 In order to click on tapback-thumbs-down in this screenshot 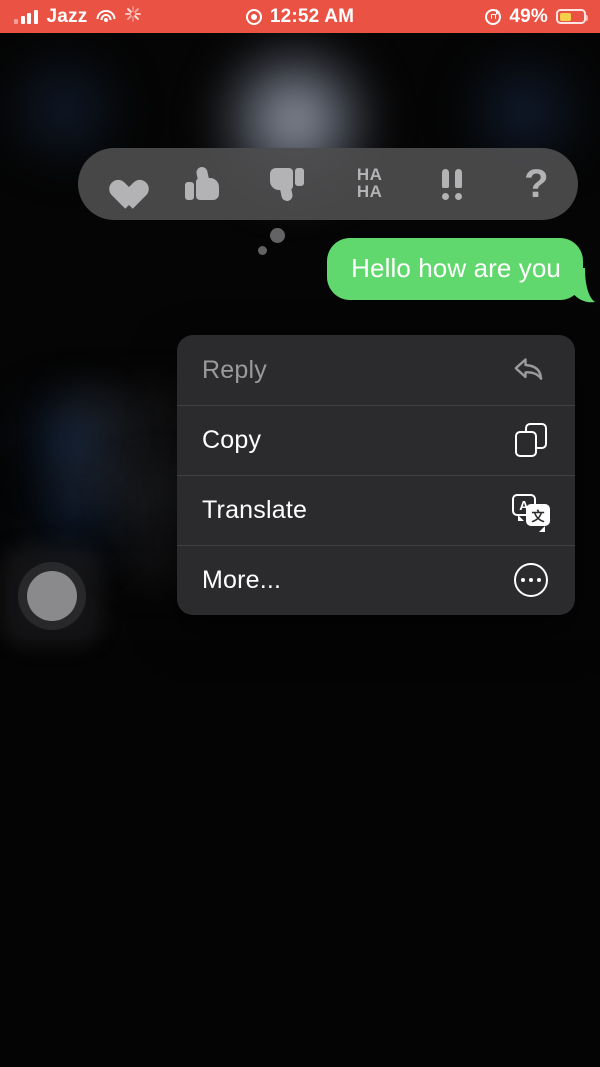, I will do `click(286, 184)`.